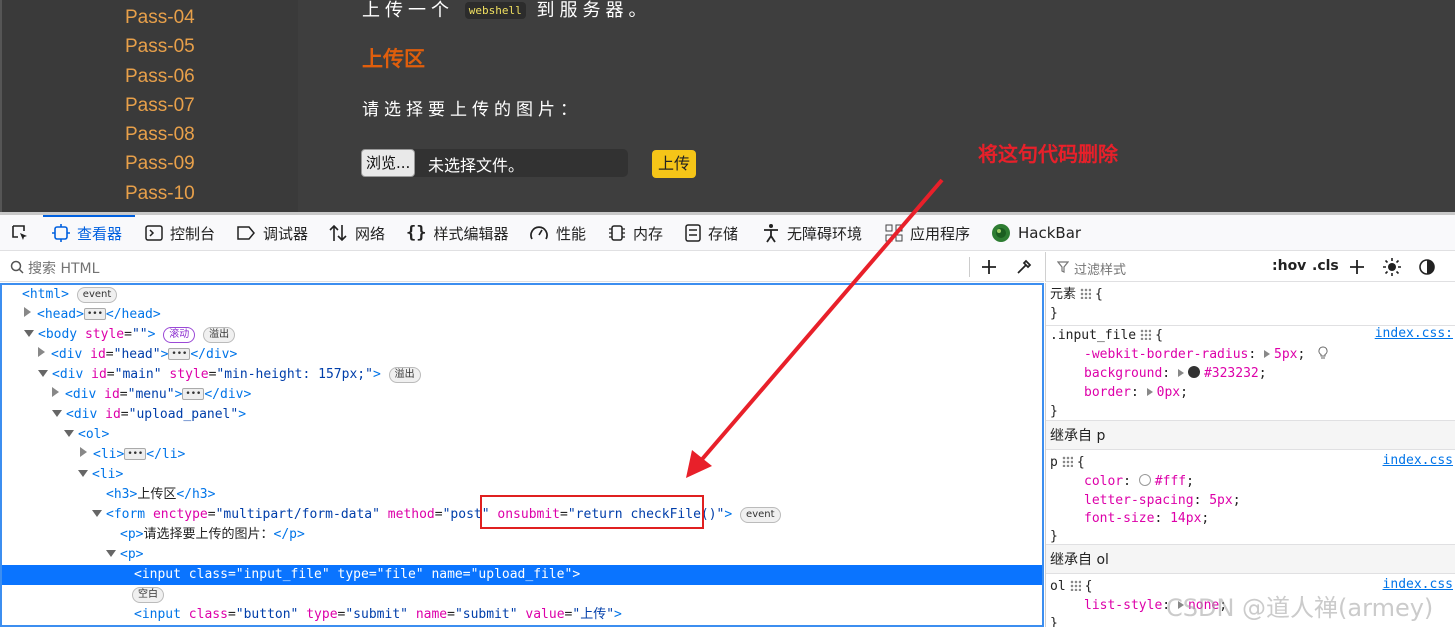 Image resolution: width=1455 pixels, height=627 pixels. What do you see at coordinates (522, 315) in the screenshot?
I see `node-head: <head> ••• </head>` at bounding box center [522, 315].